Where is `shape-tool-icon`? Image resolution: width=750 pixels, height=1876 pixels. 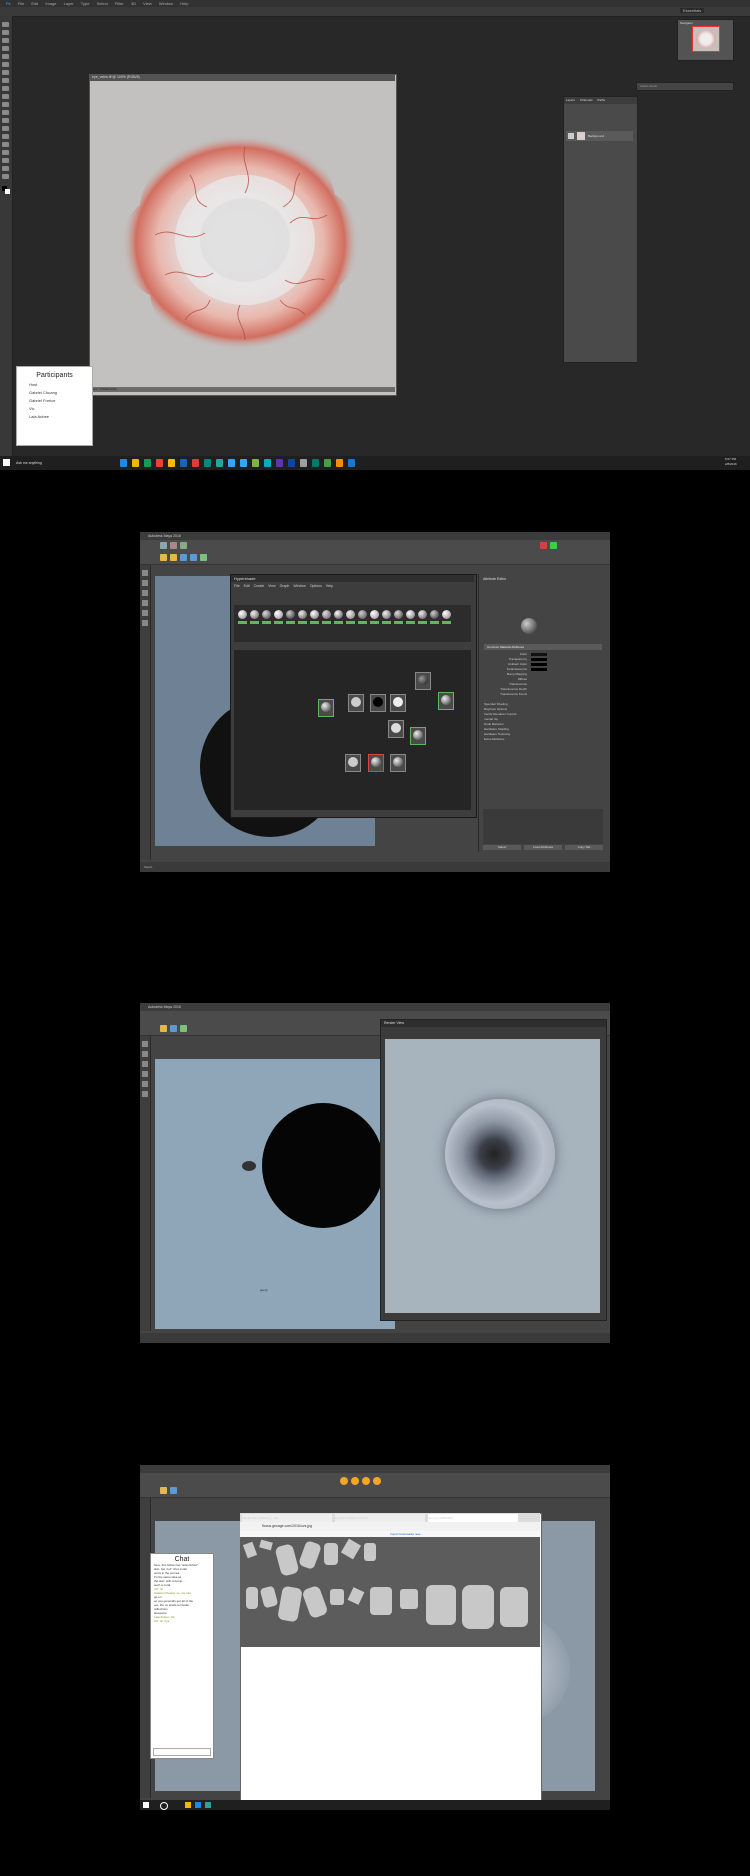
shape-tool-icon is located at coordinates (5, 160).